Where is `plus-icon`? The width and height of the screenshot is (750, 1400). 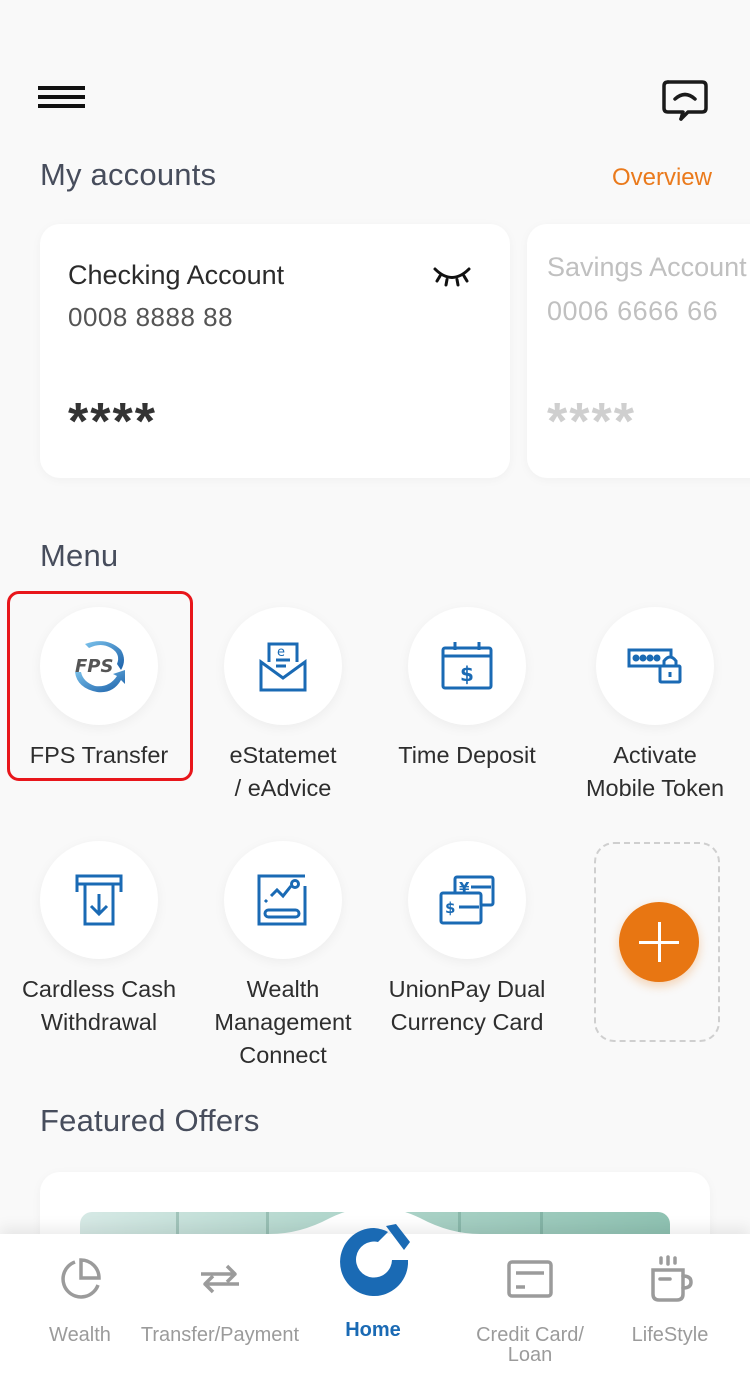 plus-icon is located at coordinates (659, 942).